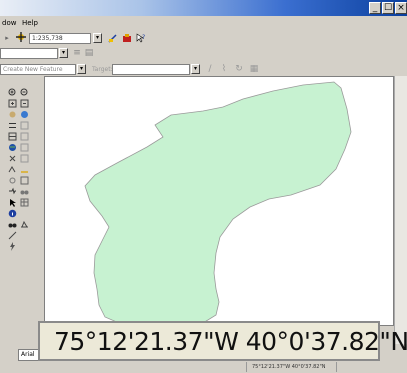 This screenshot has width=407, height=373. What do you see at coordinates (12, 210) in the screenshot?
I see `info-icon` at bounding box center [12, 210].